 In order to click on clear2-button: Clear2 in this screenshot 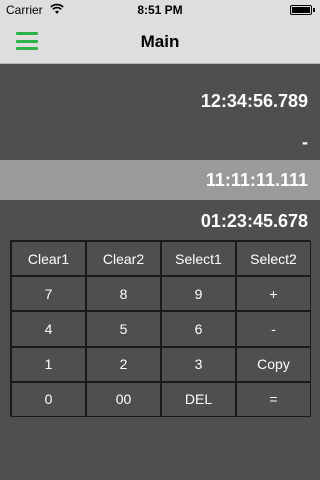, I will do `click(123, 259)`.